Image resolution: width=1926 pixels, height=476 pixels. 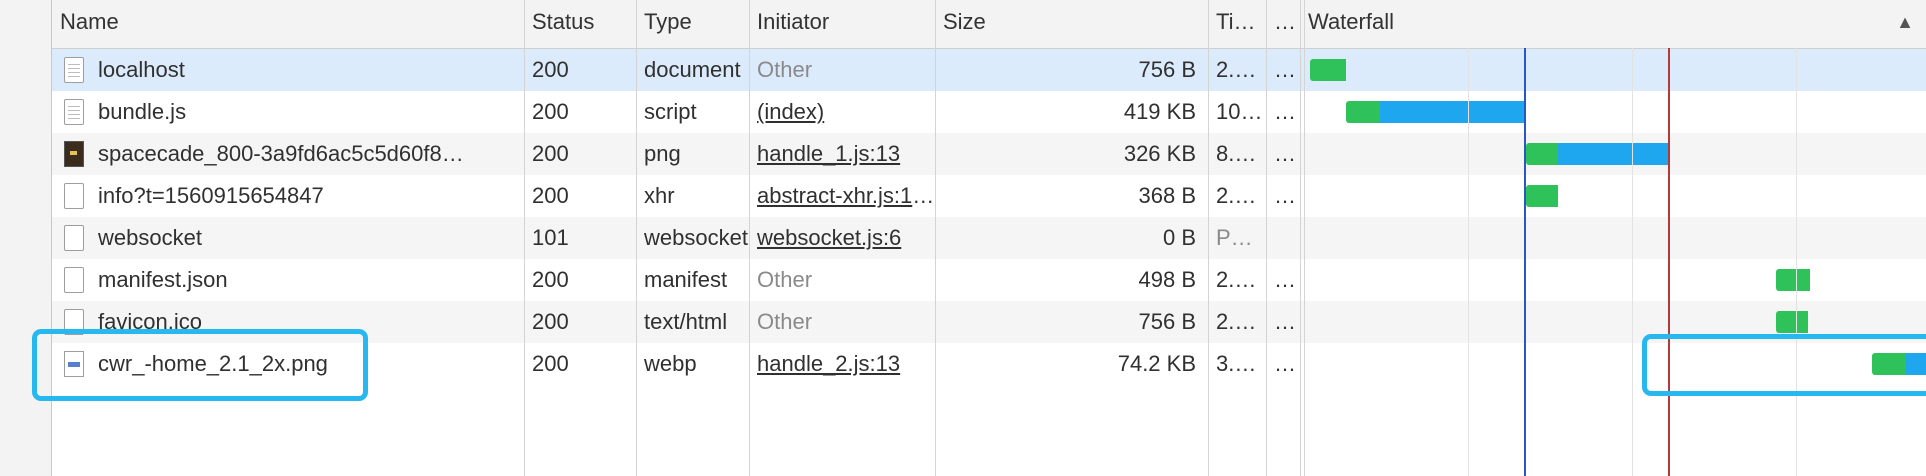 What do you see at coordinates (74, 70) in the screenshot?
I see `document-icon` at bounding box center [74, 70].